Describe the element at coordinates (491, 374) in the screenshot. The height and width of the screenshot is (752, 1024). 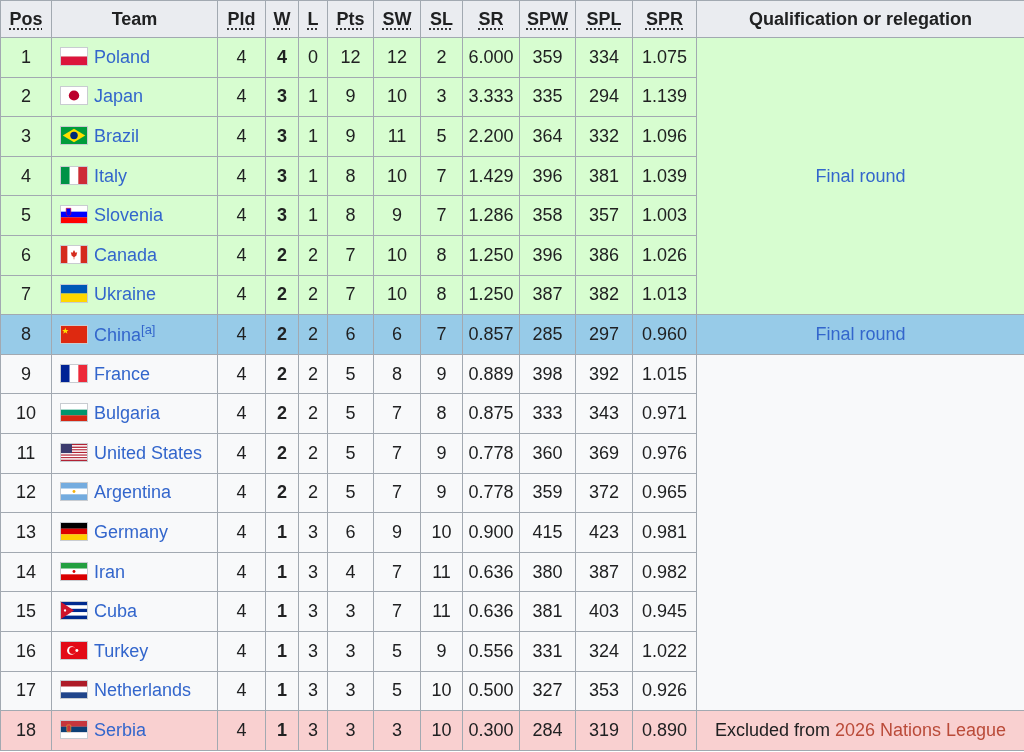
I see `table-cell: 0.889` at that location.